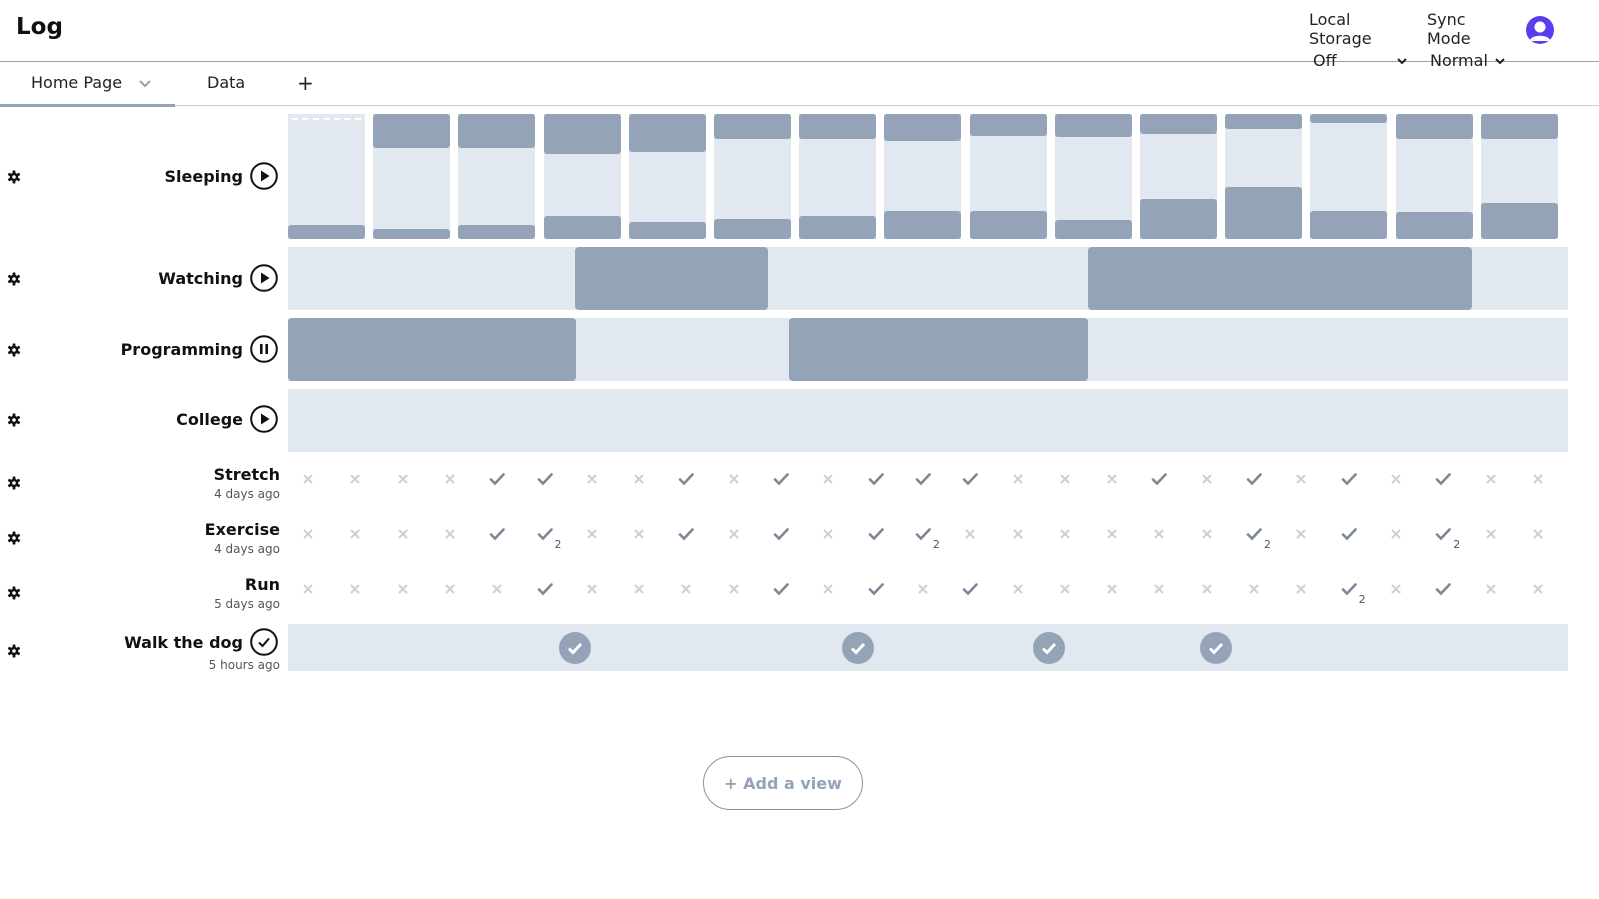  What do you see at coordinates (1540, 30) in the screenshot?
I see `user-avatar-icon` at bounding box center [1540, 30].